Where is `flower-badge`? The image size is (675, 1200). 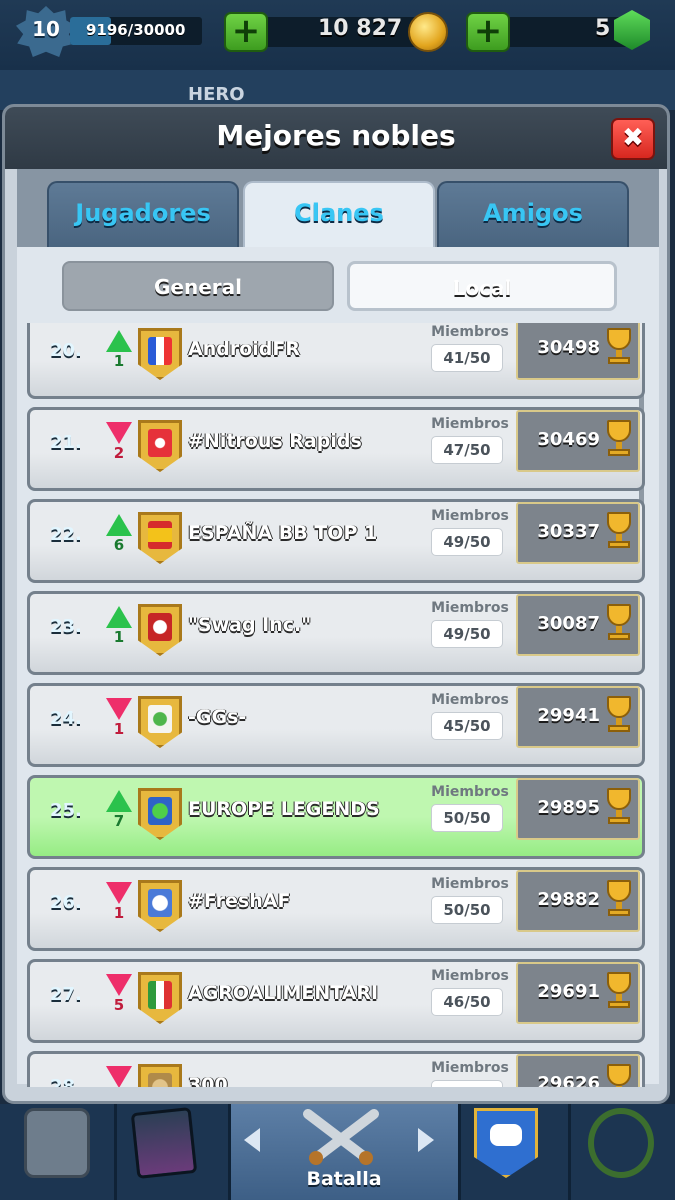
flower-badge is located at coordinates (160, 906).